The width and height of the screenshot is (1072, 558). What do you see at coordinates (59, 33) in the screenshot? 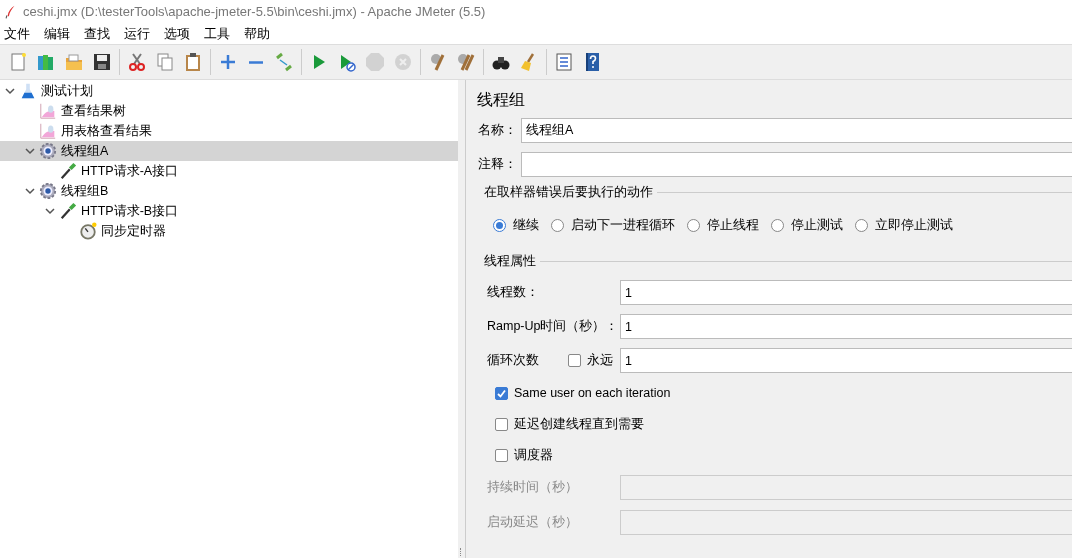
I see `menu-item: 编辑` at bounding box center [59, 33].